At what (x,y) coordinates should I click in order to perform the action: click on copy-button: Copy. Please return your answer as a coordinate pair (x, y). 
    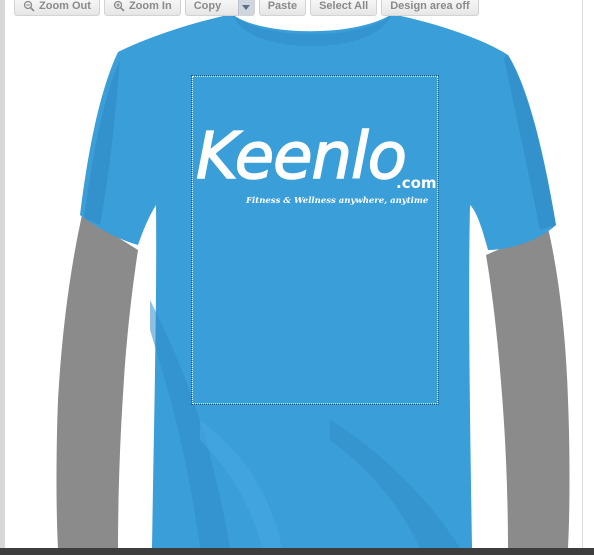
    Looking at the image, I should click on (219, 8).